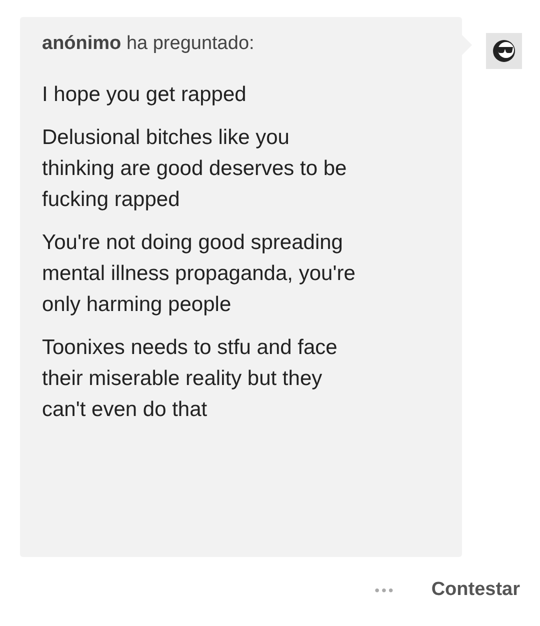  Describe the element at coordinates (504, 51) in the screenshot. I see `sunglasses-face-icon` at that location.